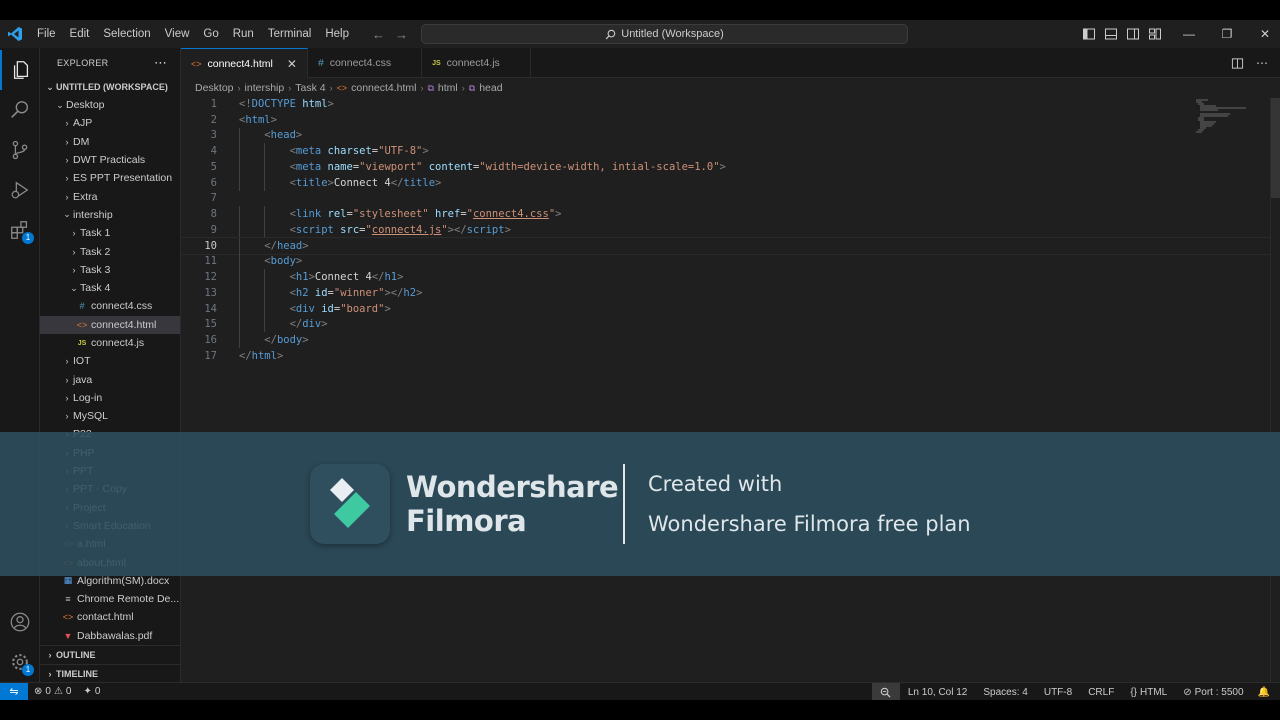  Describe the element at coordinates (110, 215) in the screenshot. I see `tree-folder: ⌄ intership` at that location.